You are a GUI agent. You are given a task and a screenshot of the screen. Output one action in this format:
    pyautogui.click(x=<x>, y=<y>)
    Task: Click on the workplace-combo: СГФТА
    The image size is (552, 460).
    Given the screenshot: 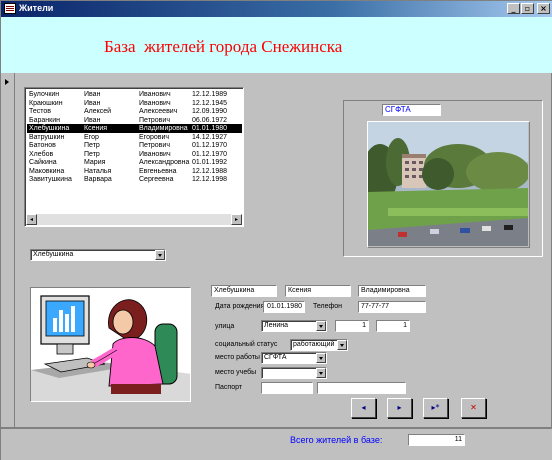 What is the action you would take?
    pyautogui.click(x=294, y=358)
    